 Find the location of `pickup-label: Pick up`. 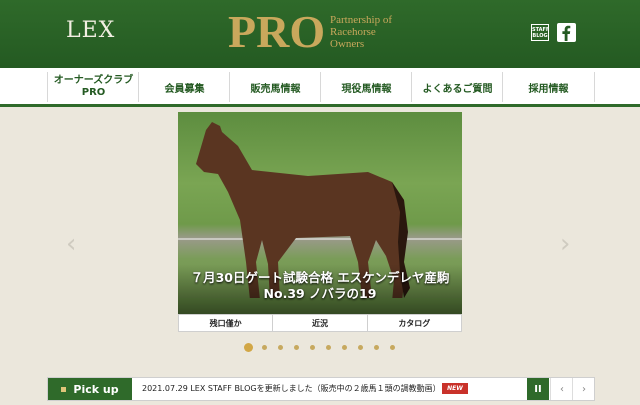

pickup-label: Pick up is located at coordinates (90, 389).